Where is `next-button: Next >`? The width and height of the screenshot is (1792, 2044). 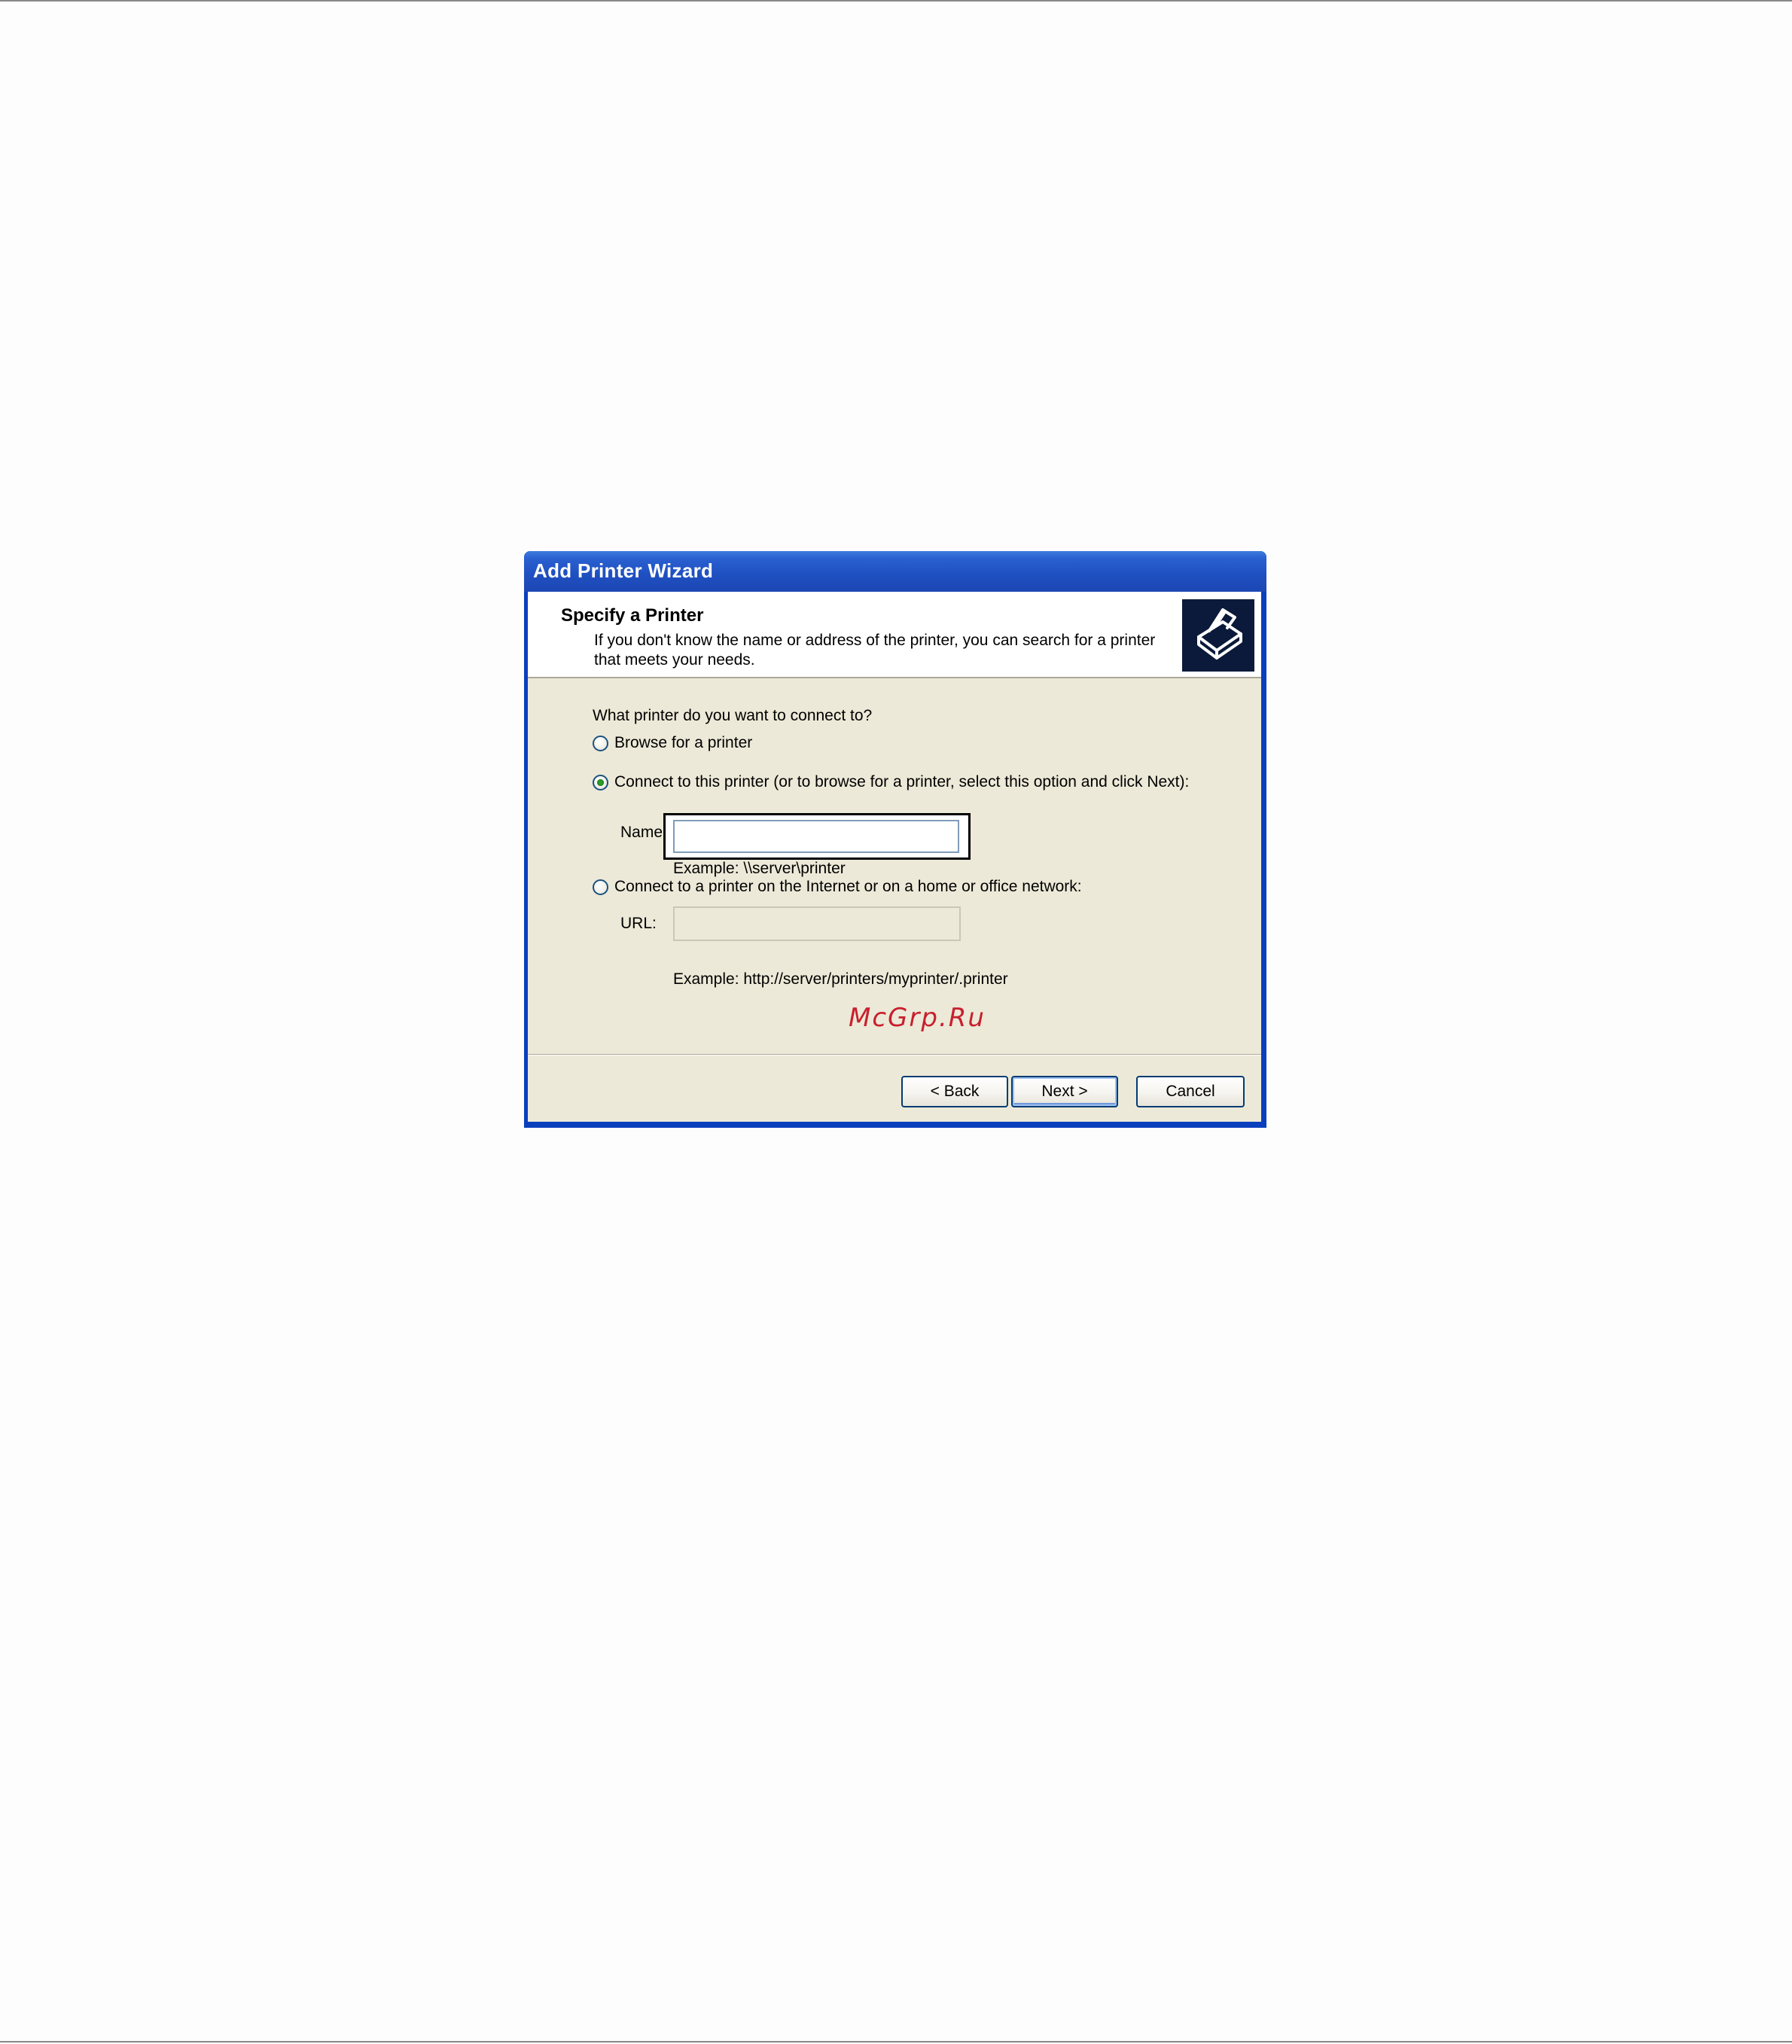
next-button: Next > is located at coordinates (1064, 1091).